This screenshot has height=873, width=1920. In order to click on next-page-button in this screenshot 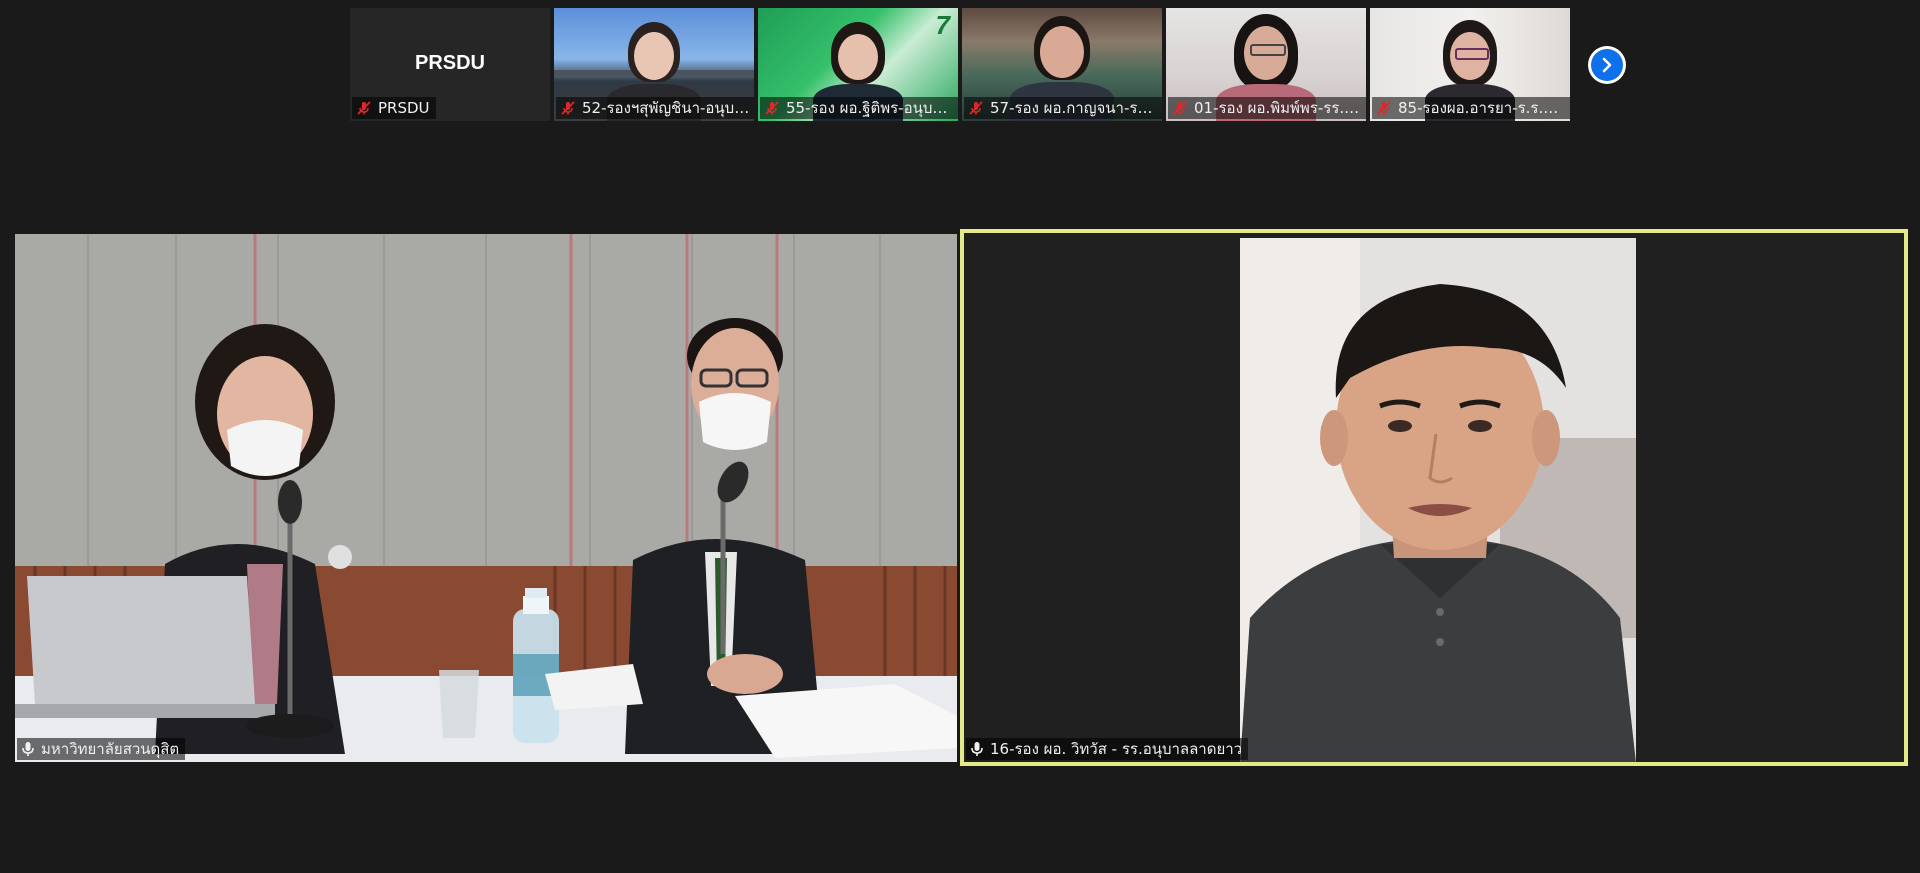, I will do `click(1607, 65)`.